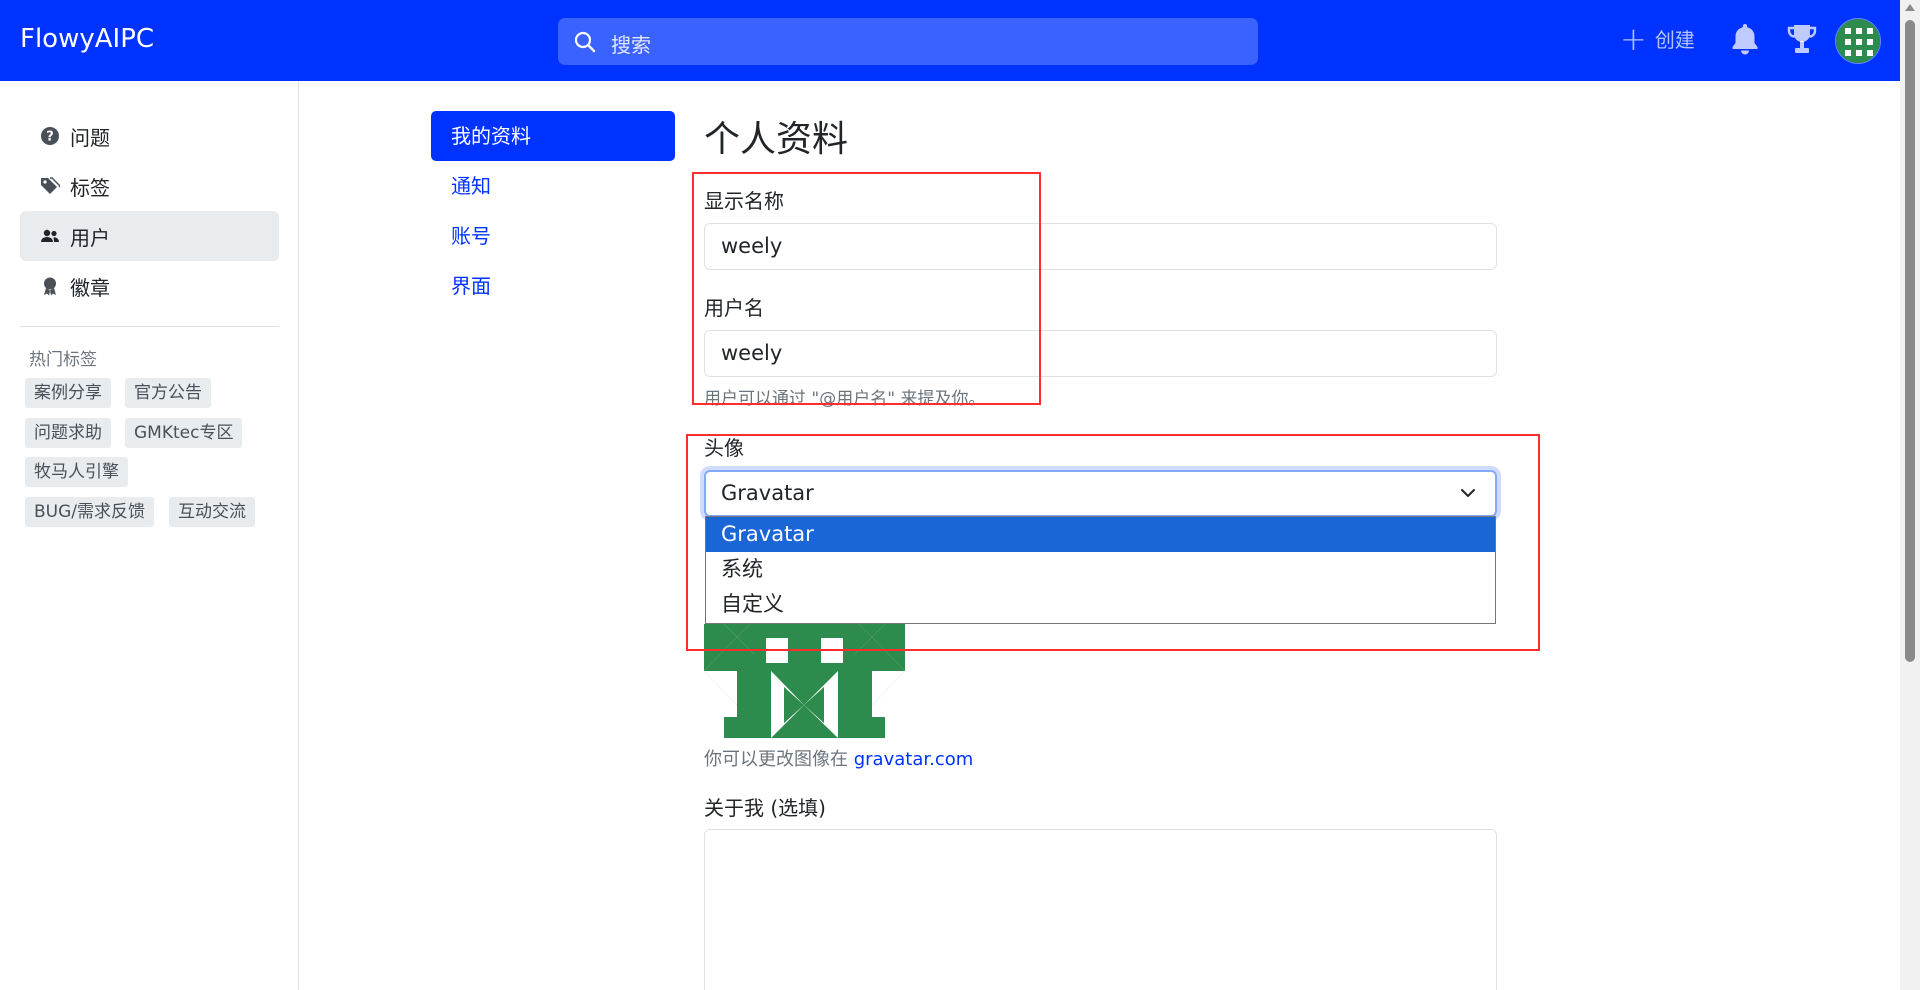 The width and height of the screenshot is (1920, 990). Describe the element at coordinates (553, 136) in the screenshot. I see `settings-tab-profile: 我的资料` at that location.